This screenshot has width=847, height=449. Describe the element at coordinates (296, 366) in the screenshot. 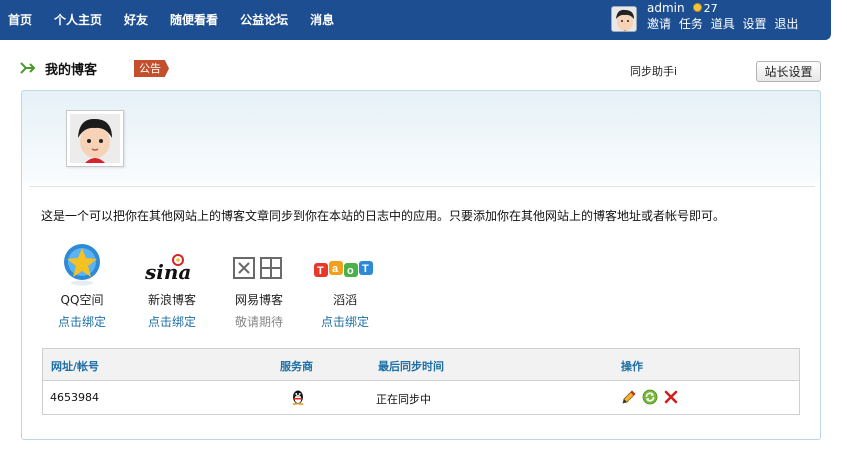

I see `column-header-provider: 服务商` at that location.